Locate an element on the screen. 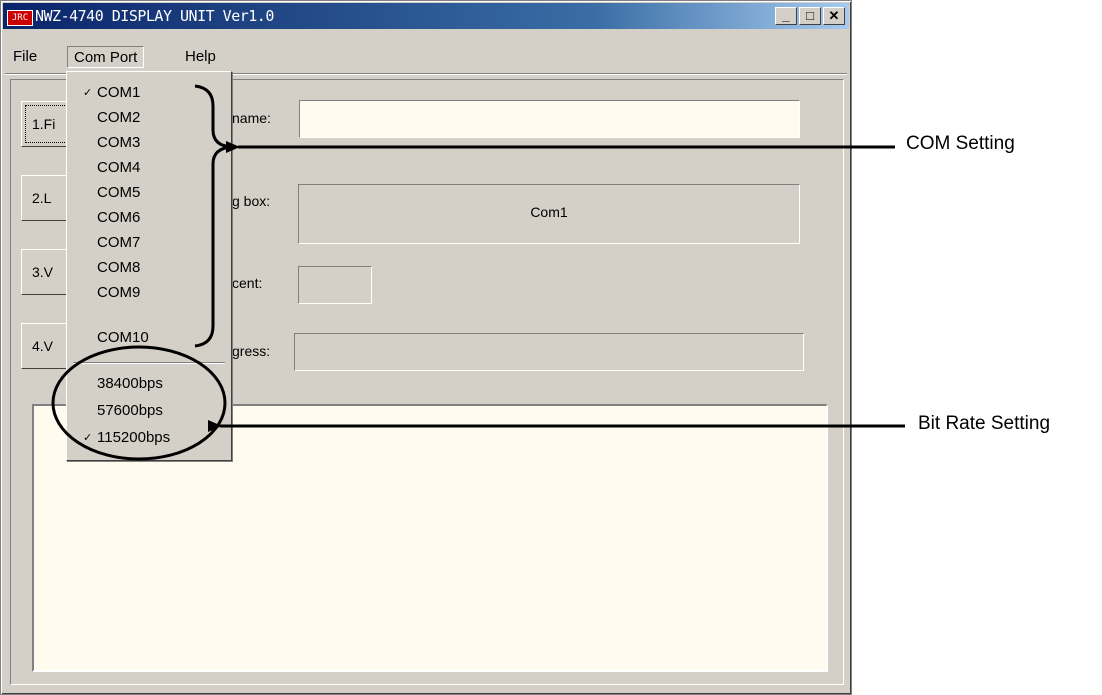  menu-bar: File Com Port Help is located at coordinates (426, 56).